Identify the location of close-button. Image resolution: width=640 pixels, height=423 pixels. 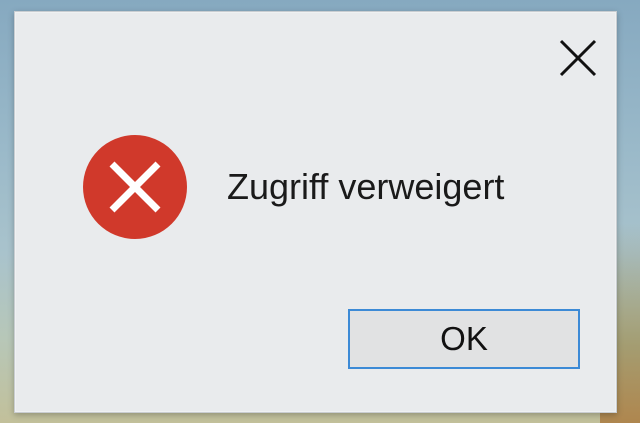
(578, 58).